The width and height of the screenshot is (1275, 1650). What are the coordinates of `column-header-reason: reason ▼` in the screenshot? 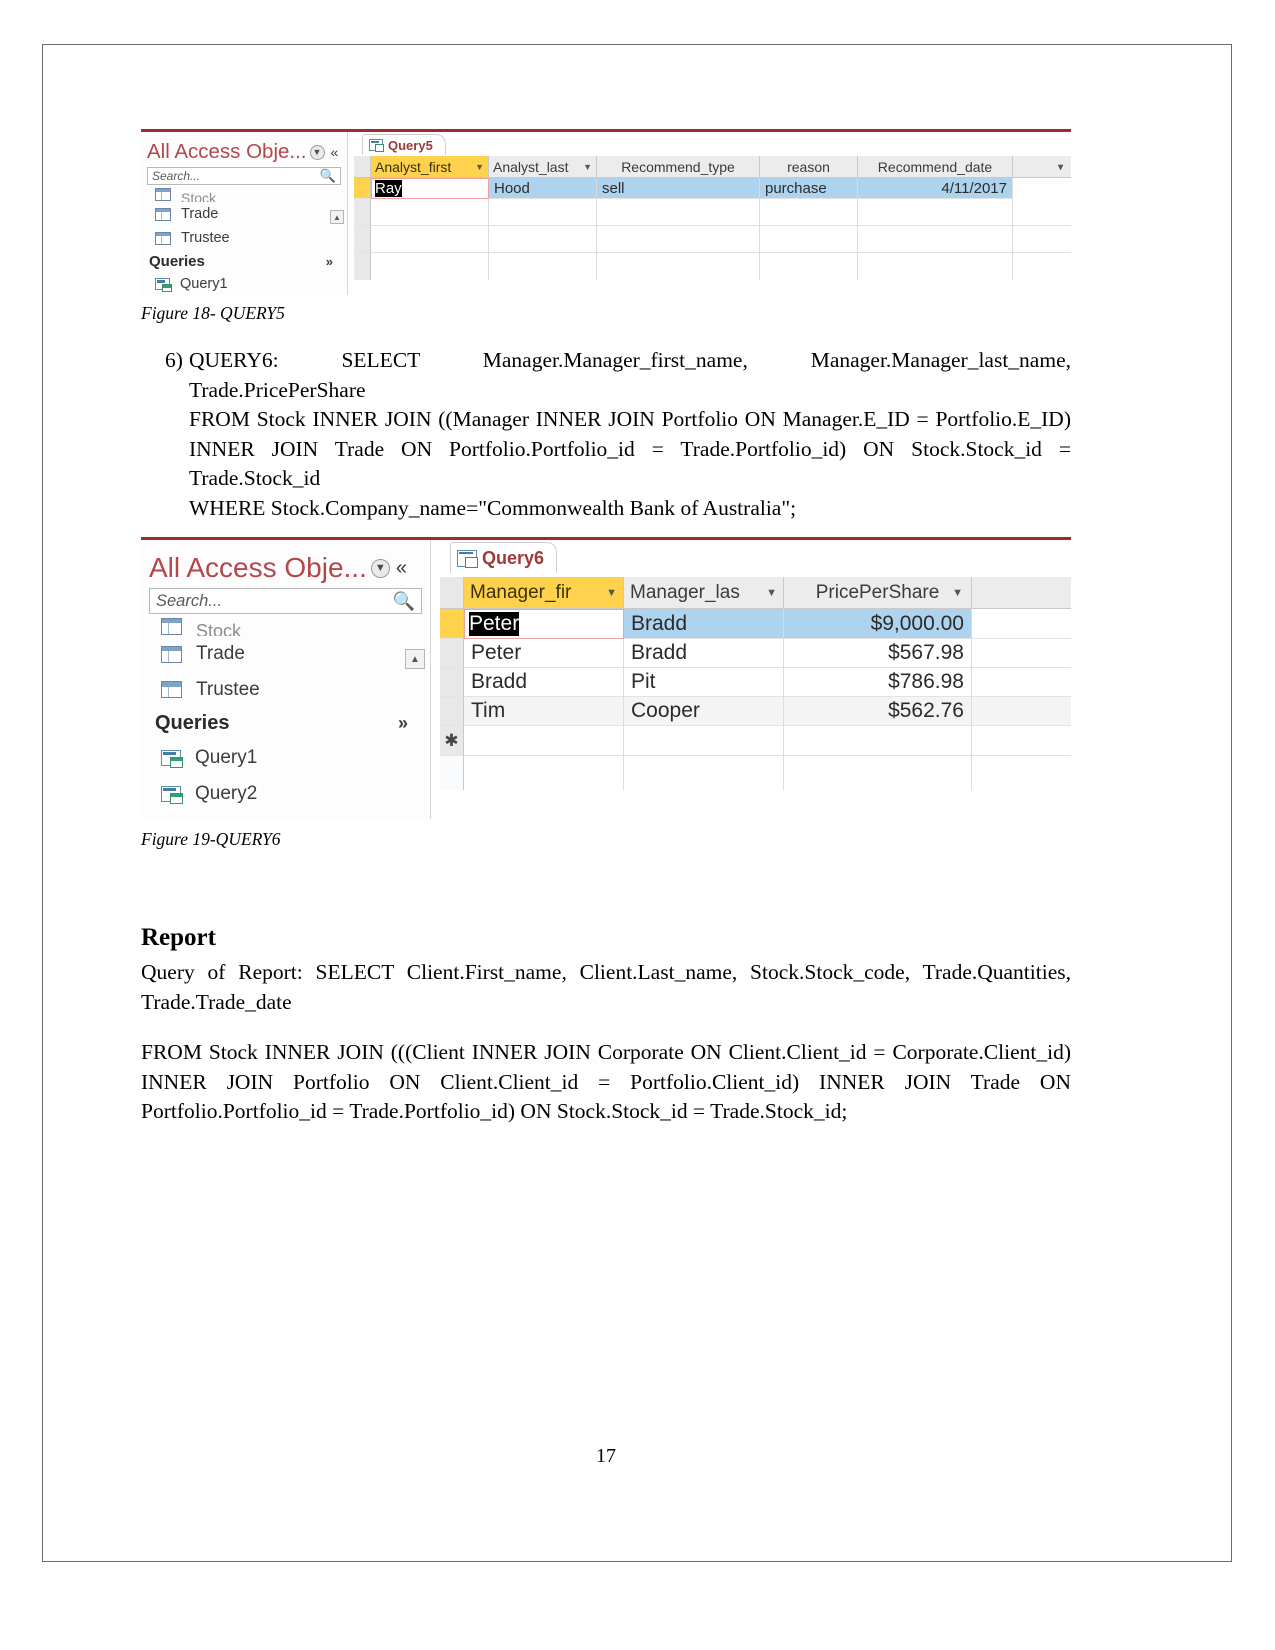 It's located at (912, 167).